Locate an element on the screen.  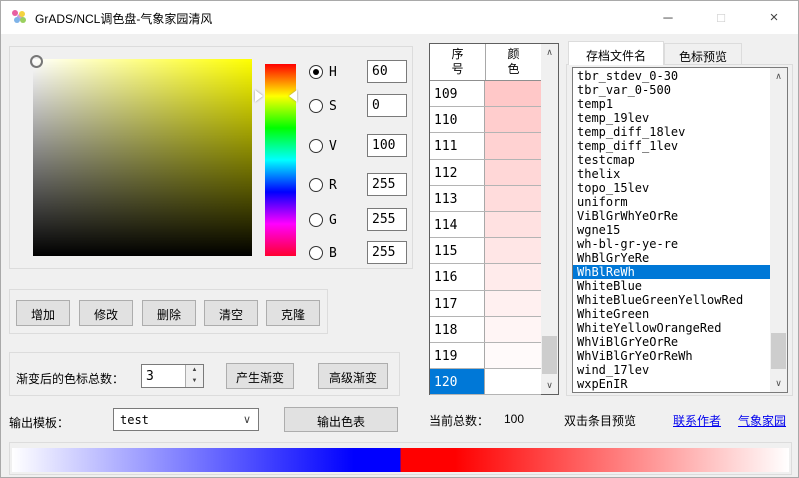
row-index: 120 is located at coordinates (457, 382).